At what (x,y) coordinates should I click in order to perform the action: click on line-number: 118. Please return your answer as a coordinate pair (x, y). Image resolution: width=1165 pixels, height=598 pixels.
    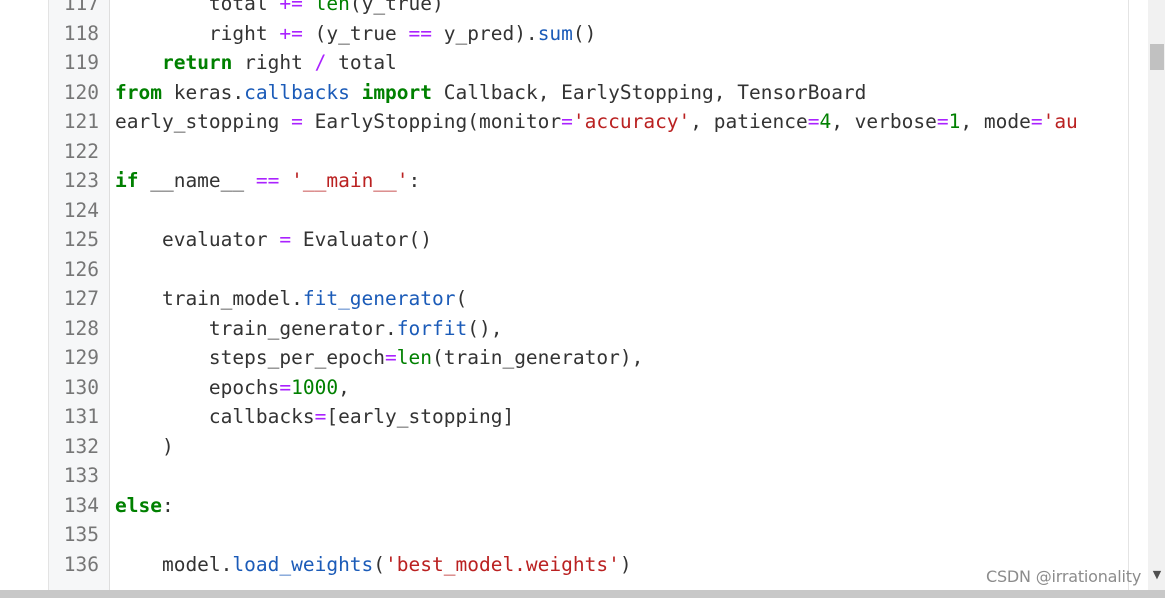
    Looking at the image, I should click on (81, 33).